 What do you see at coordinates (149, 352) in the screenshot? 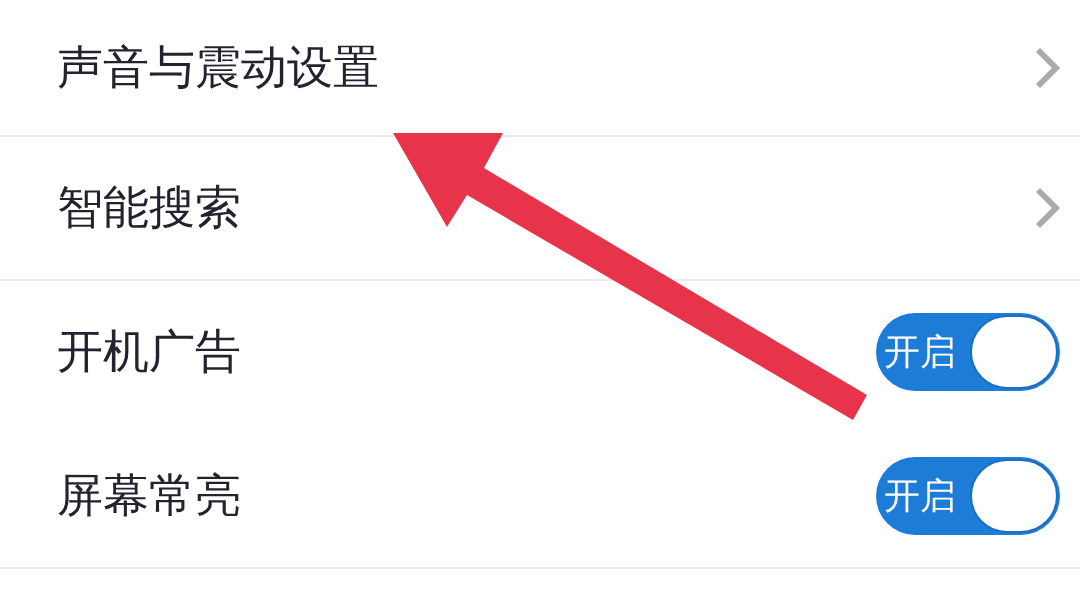
I see `setting-label: 开机广告` at bounding box center [149, 352].